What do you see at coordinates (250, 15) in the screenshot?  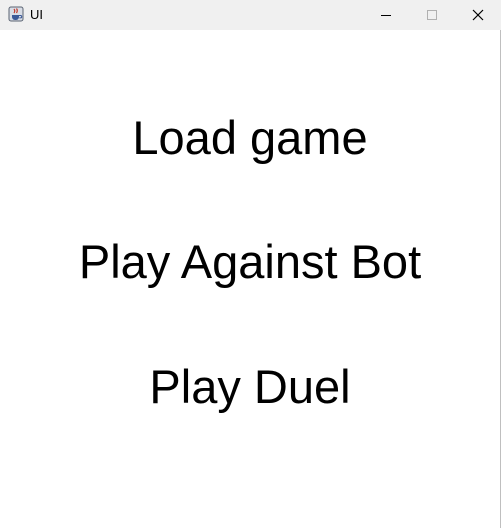 I see `title-bar: UI` at bounding box center [250, 15].